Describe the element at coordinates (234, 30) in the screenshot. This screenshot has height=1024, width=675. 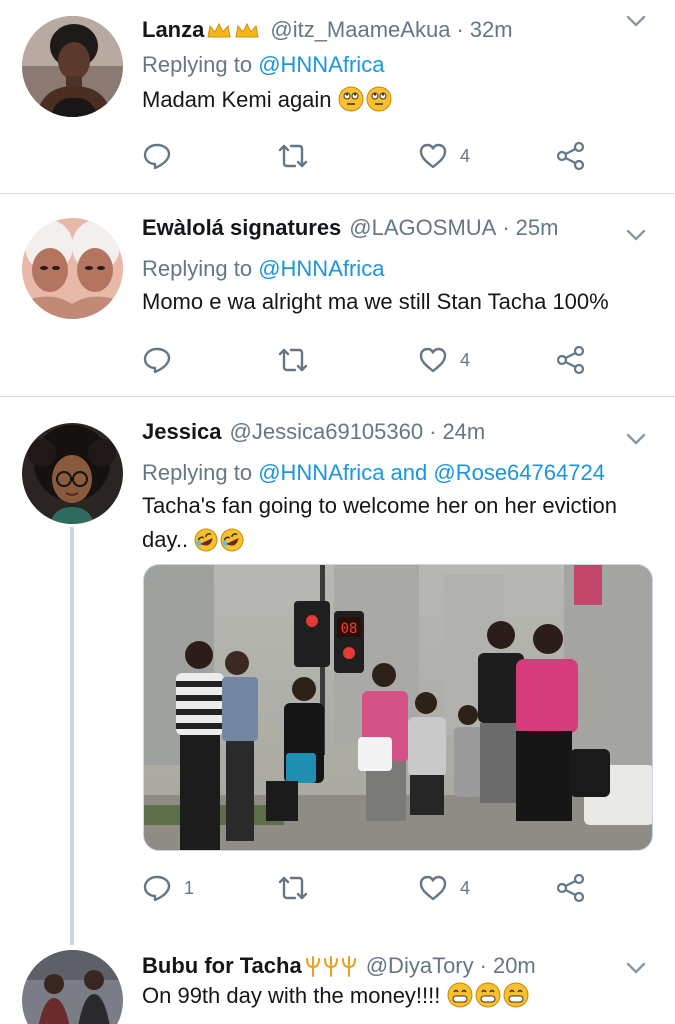
I see `crown-emoji-icon` at that location.